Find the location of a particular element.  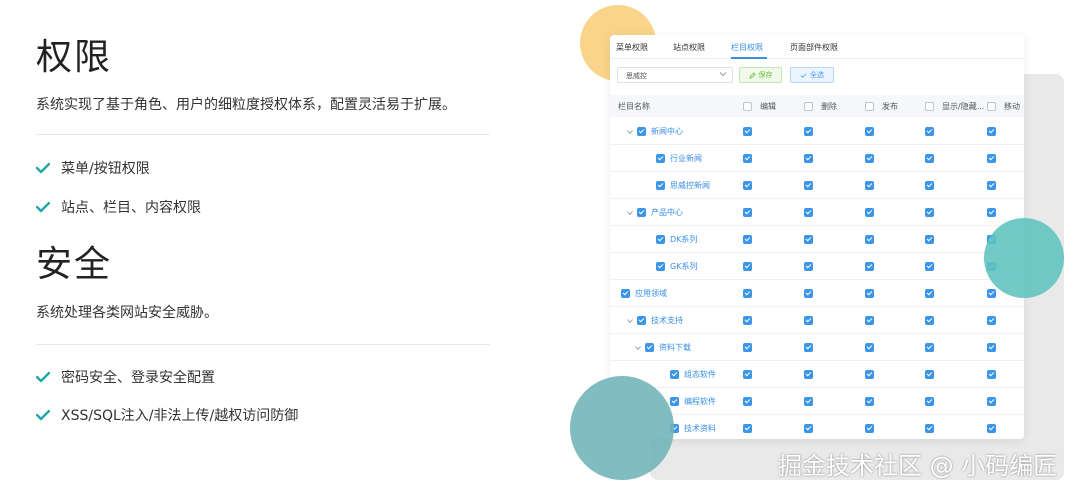

watermark: 掘金技术社区 @ 小码编匠 is located at coordinates (918, 466).